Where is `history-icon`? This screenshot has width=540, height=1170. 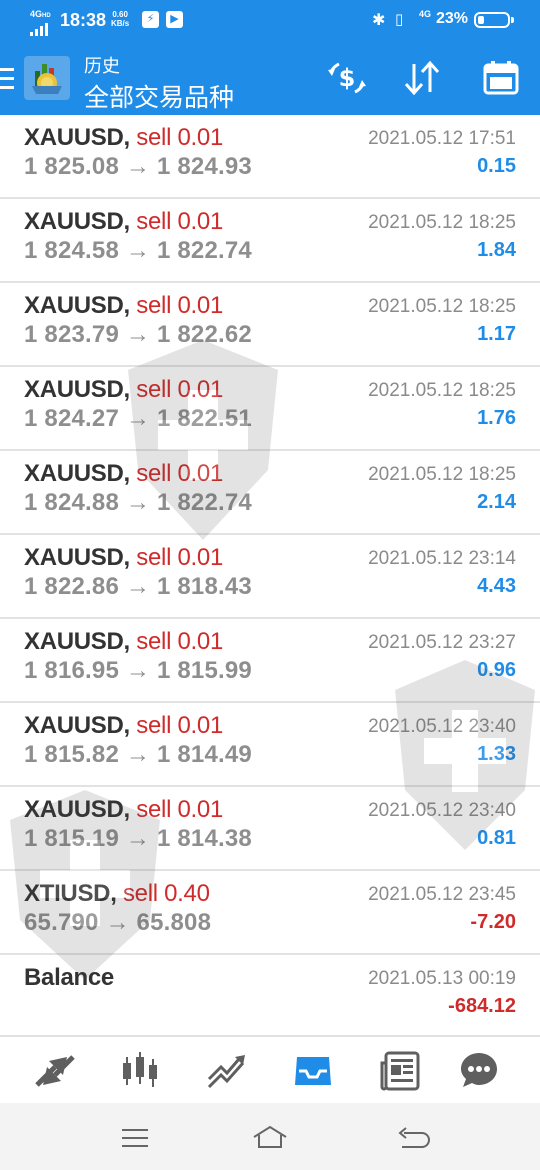 history-icon is located at coordinates (313, 1071).